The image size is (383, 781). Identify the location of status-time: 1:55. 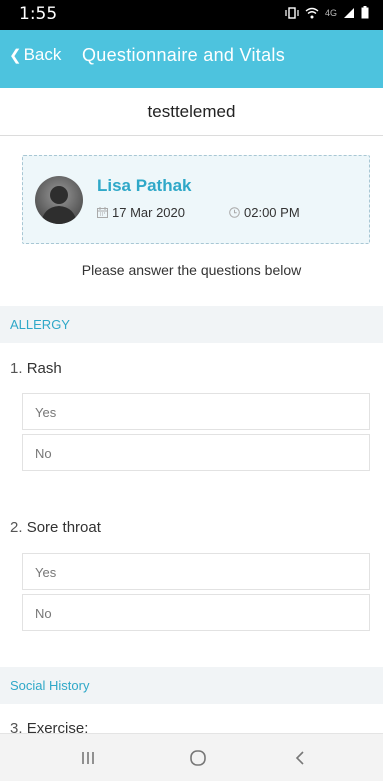
(38, 14).